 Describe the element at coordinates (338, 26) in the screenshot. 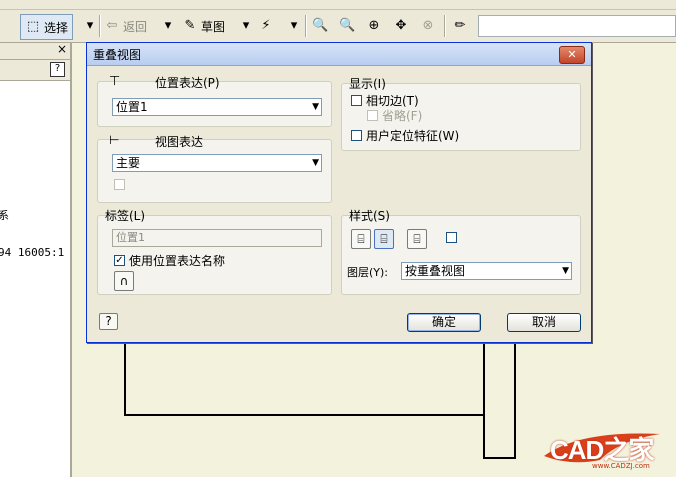

I see `main-toolbar: ⬚ 选择 ▾ ⇦ 返回 ▾ ✎ 草图 ▾ ⚡ ▾ 🔍 🔍 ⊕ ✥ ⊗ ✏` at that location.